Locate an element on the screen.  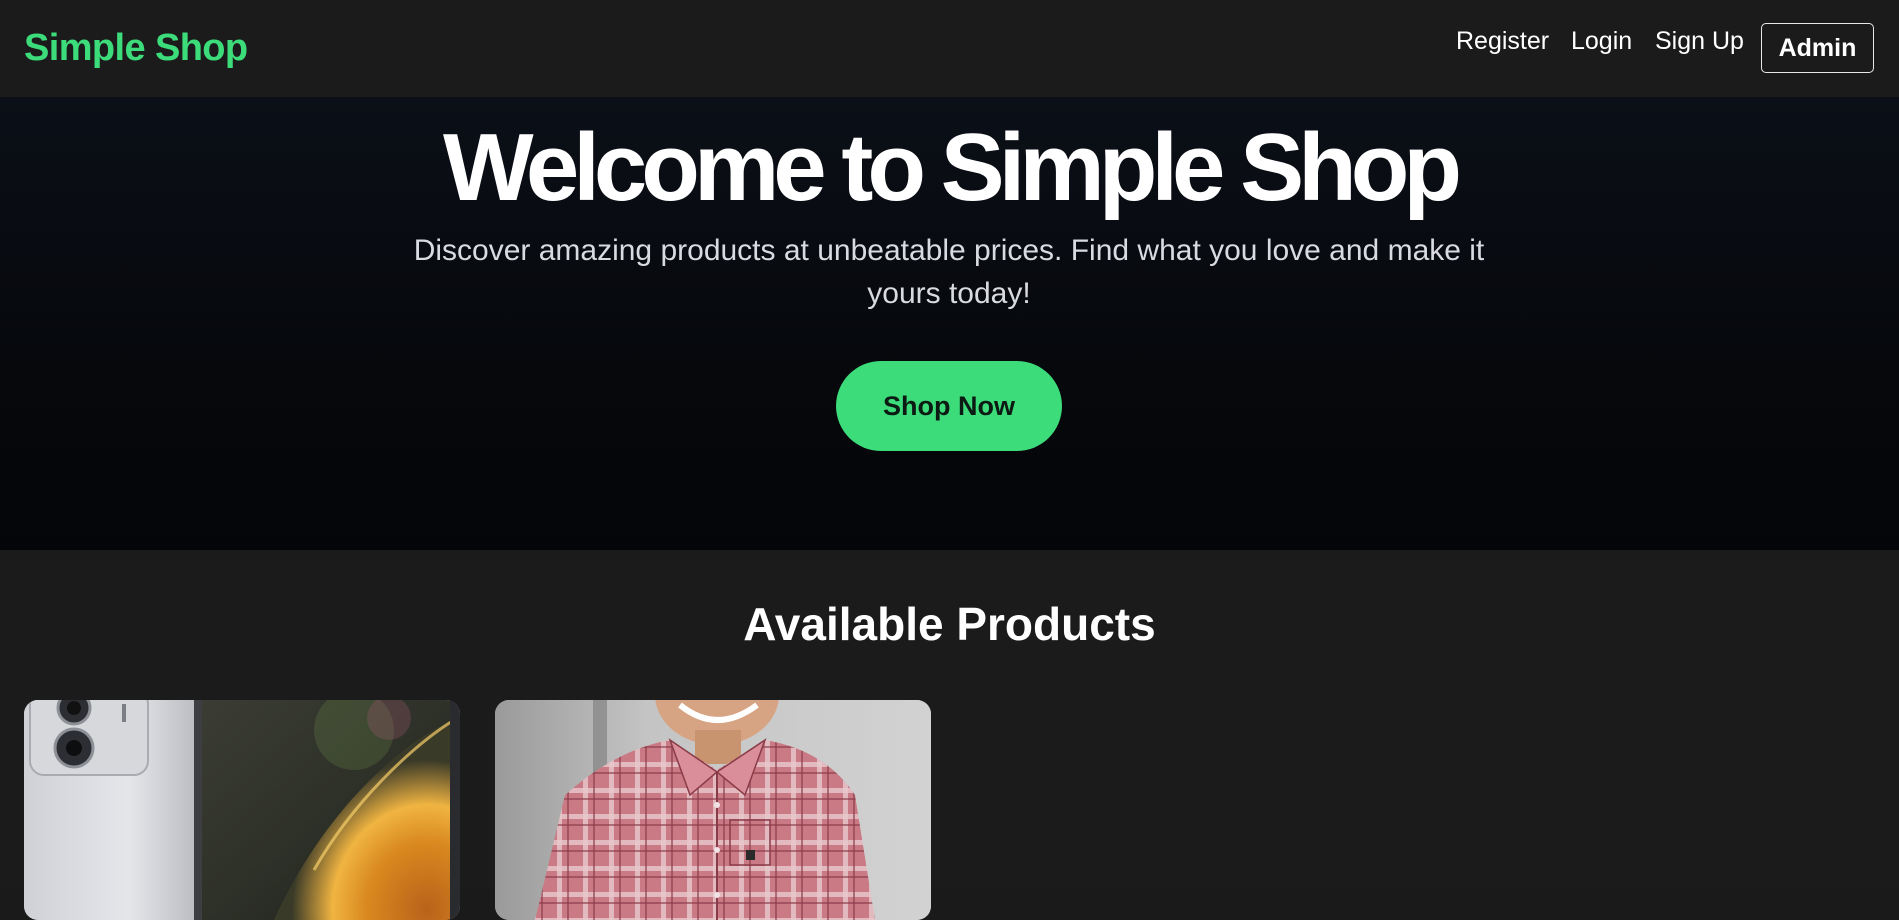
hero-title: Welcome to Simple Shop is located at coordinates (952, 167).